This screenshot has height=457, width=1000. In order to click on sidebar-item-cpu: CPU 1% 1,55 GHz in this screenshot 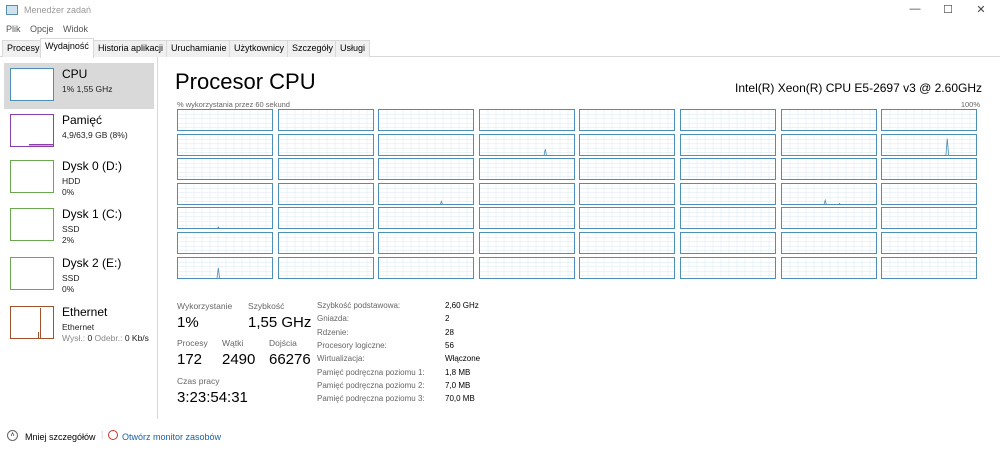, I will do `click(79, 86)`.